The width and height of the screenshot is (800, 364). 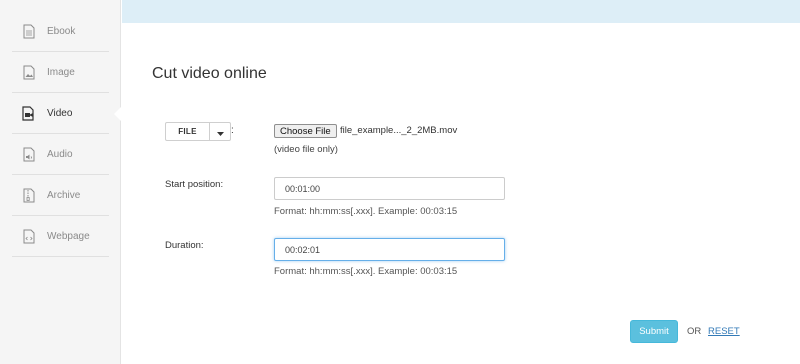 I want to click on file-source-toggle, so click(x=220, y=131).